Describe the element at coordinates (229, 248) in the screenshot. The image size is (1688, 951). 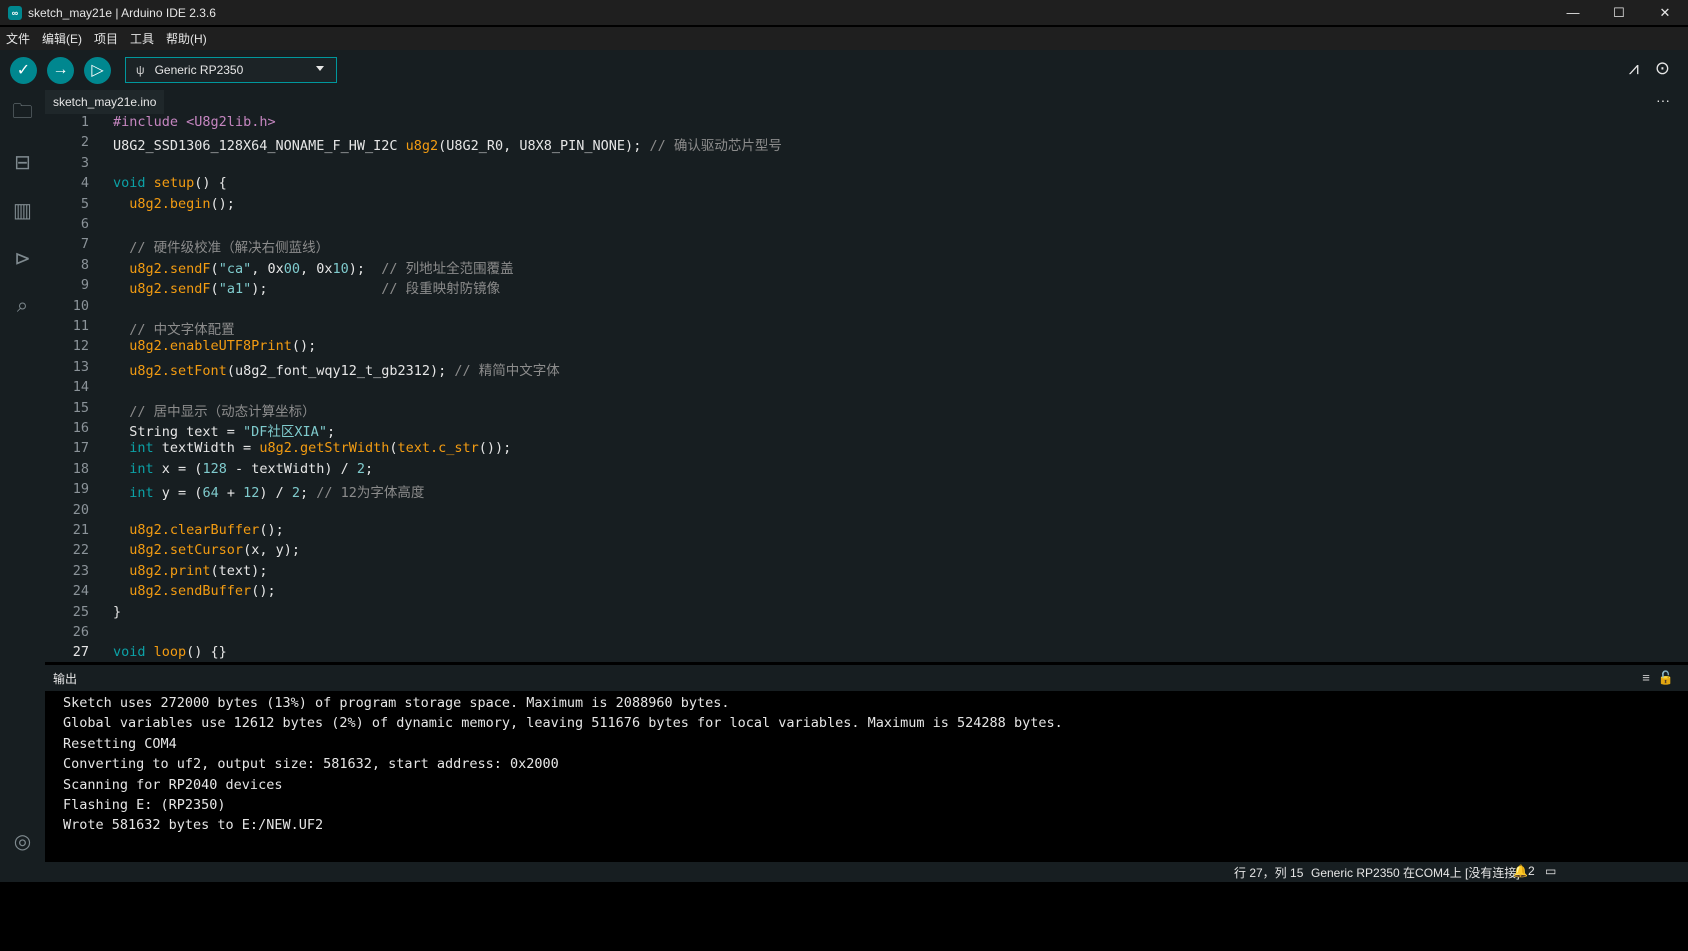
I see `code-text: // 硬件级校准（解决右侧蓝线）` at that location.